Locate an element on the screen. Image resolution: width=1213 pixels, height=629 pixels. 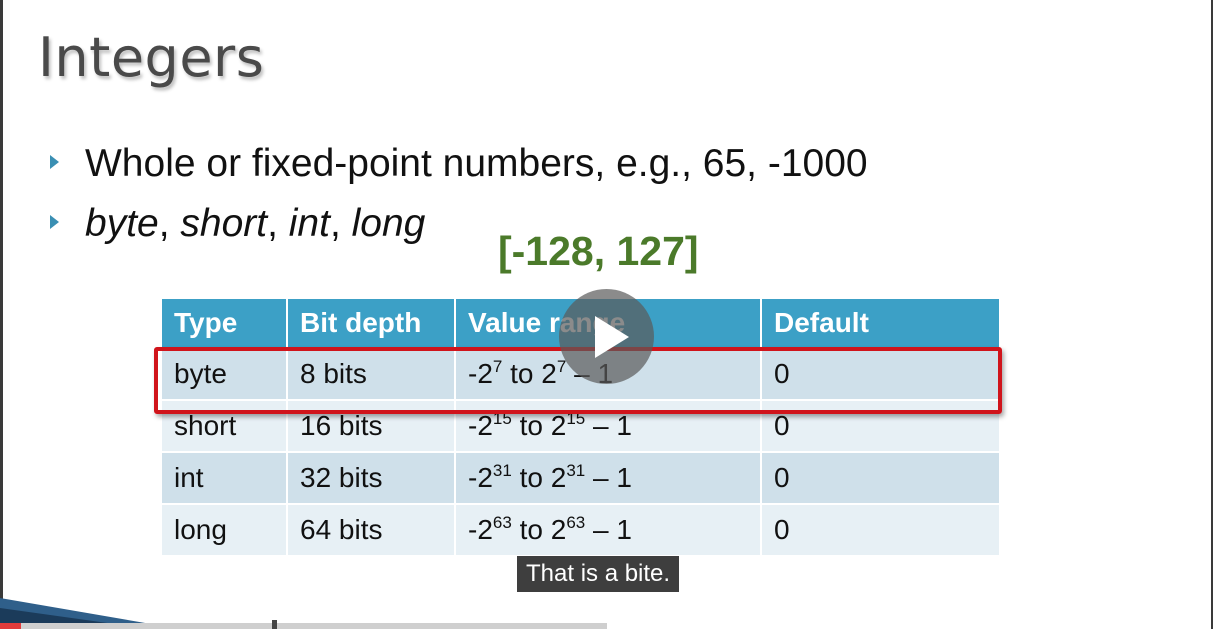
video-progress-track is located at coordinates (303, 626).